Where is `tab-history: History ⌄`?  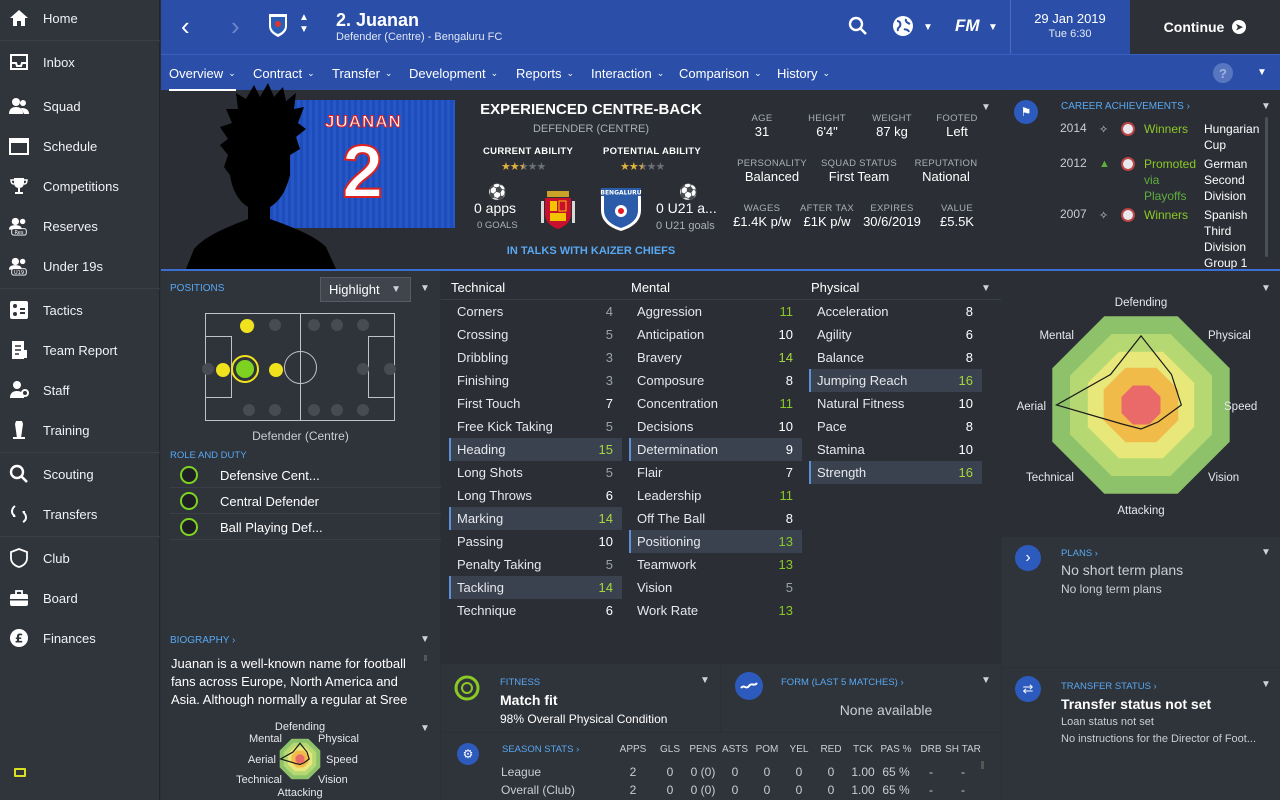
tab-history: History ⌄ is located at coordinates (803, 73).